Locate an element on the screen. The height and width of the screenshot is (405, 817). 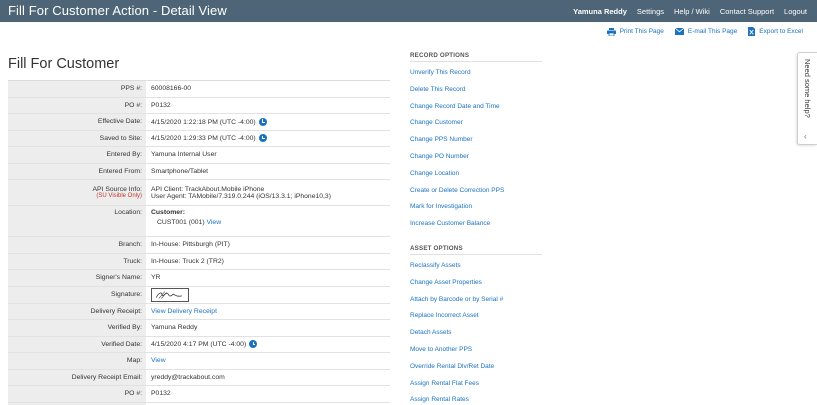
api-source-label: API Source Info: is located at coordinates (117, 189).